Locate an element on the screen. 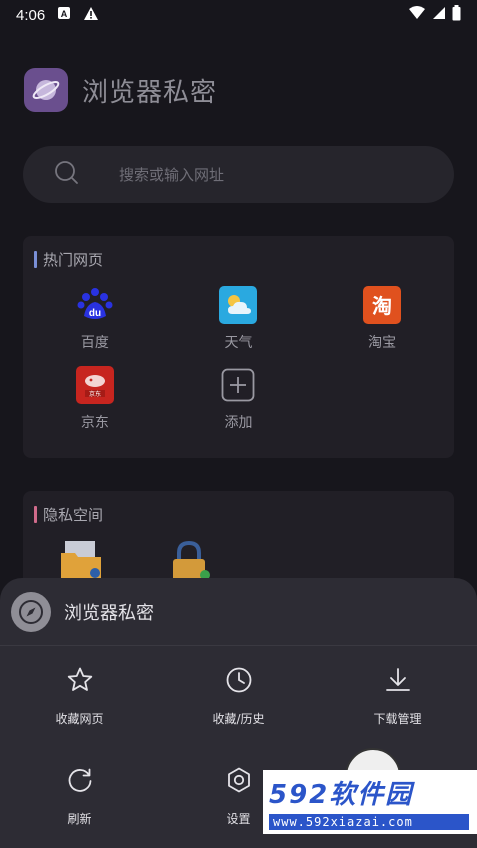  shortcut-label: 天气 is located at coordinates (238, 343).